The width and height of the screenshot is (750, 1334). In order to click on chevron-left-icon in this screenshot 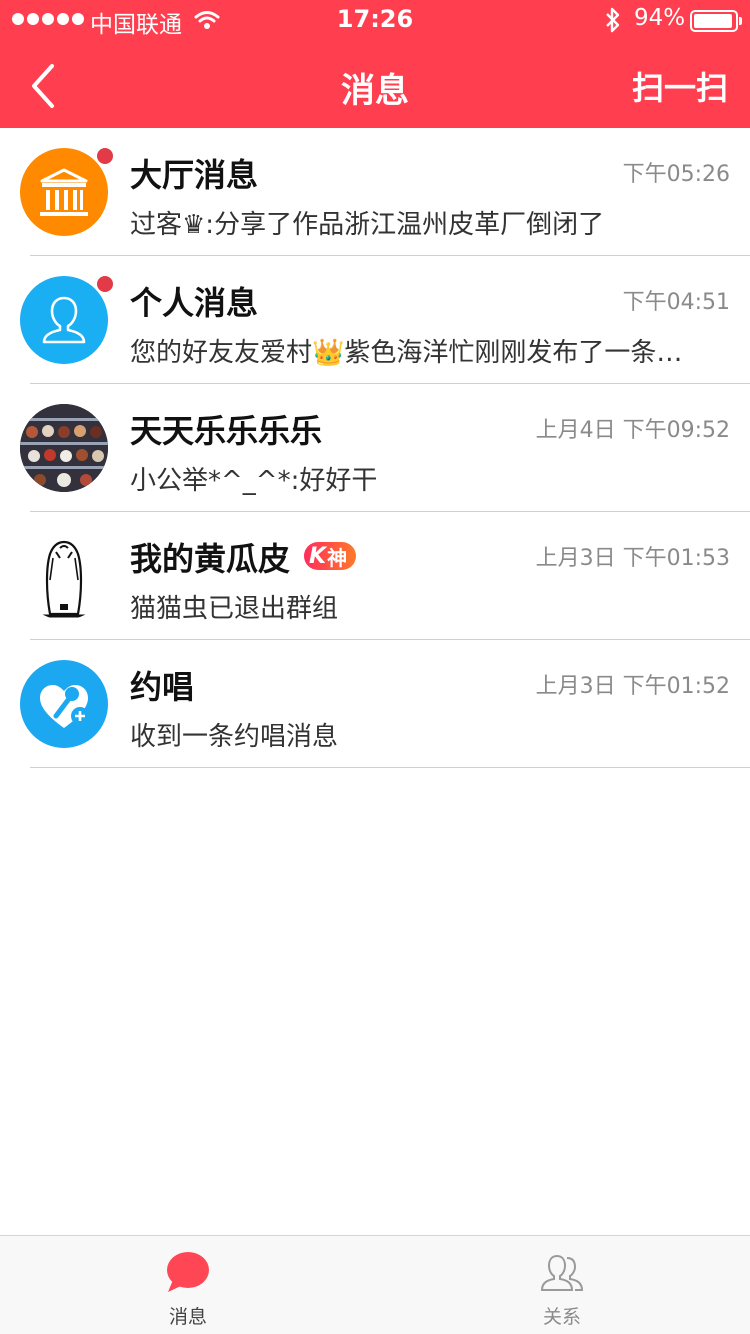, I will do `click(43, 86)`.